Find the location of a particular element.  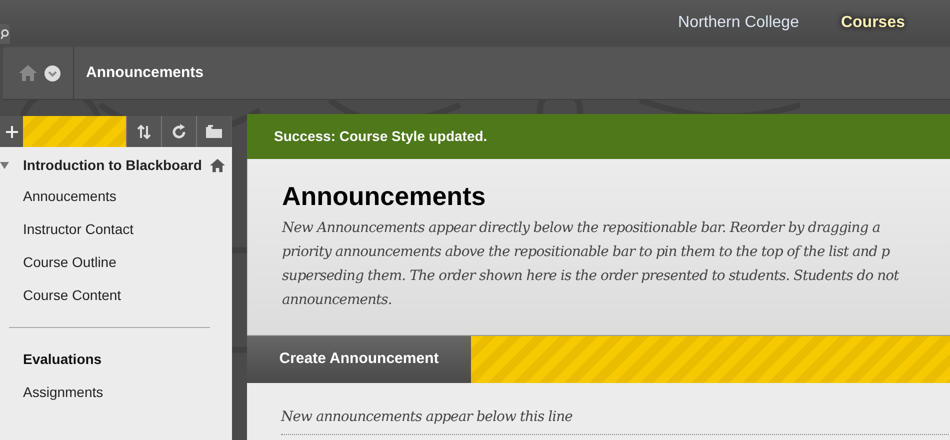

folder-icon is located at coordinates (214, 131).